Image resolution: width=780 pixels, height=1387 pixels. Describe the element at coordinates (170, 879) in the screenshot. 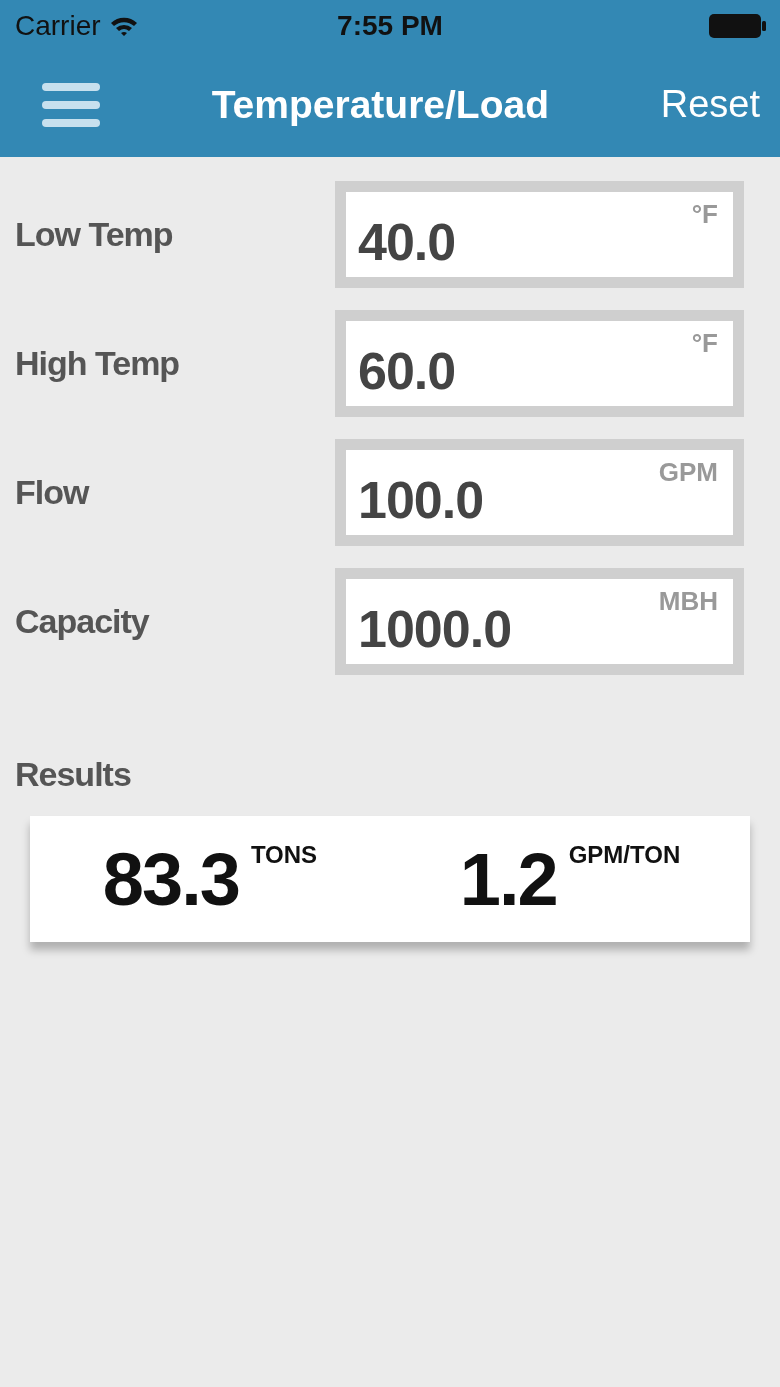

I see `result-value: 83.3` at that location.